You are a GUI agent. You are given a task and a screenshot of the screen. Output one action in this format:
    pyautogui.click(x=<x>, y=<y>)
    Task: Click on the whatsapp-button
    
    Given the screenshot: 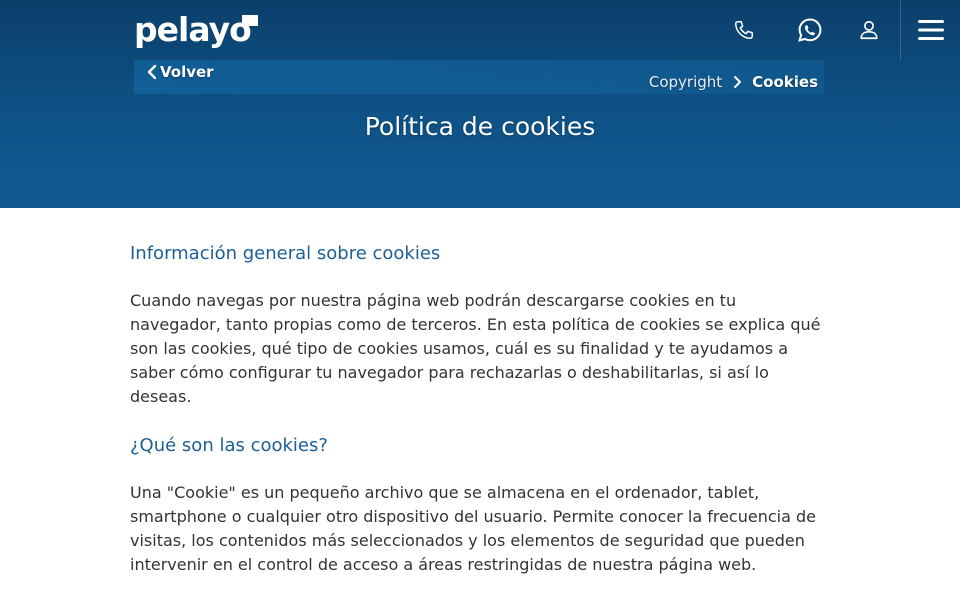 What is the action you would take?
    pyautogui.click(x=810, y=30)
    